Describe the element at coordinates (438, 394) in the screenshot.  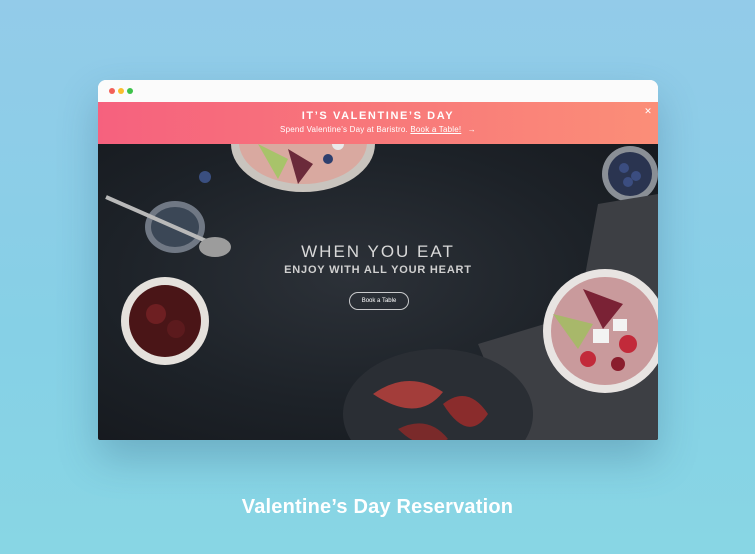
I see `fig-plate-image` at that location.